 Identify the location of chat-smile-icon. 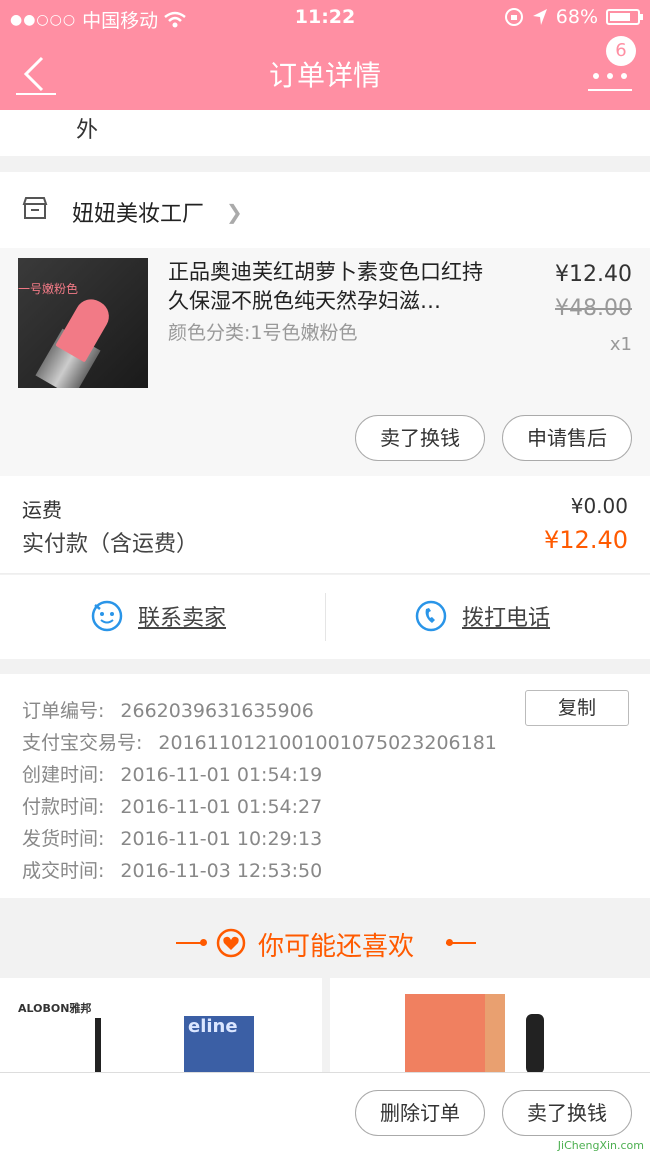
(107, 616).